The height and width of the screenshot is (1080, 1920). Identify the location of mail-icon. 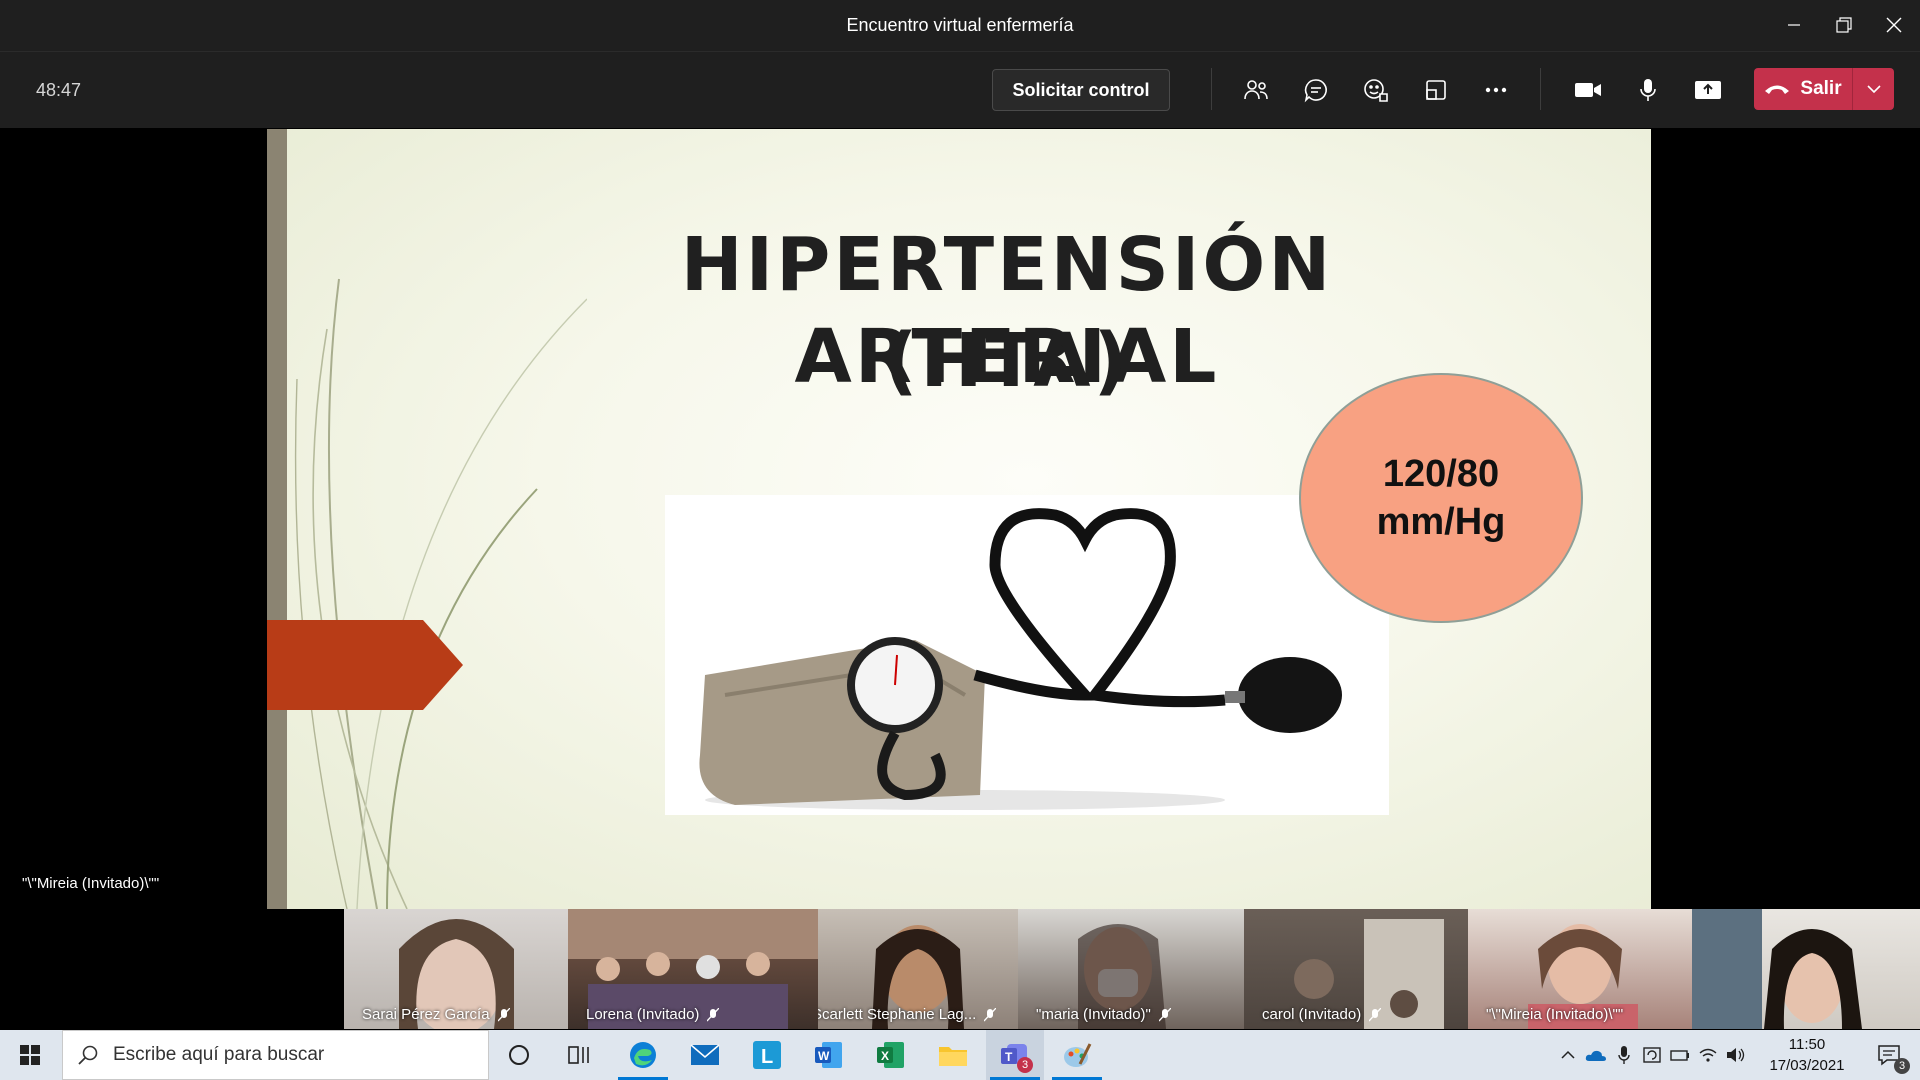
(705, 1054).